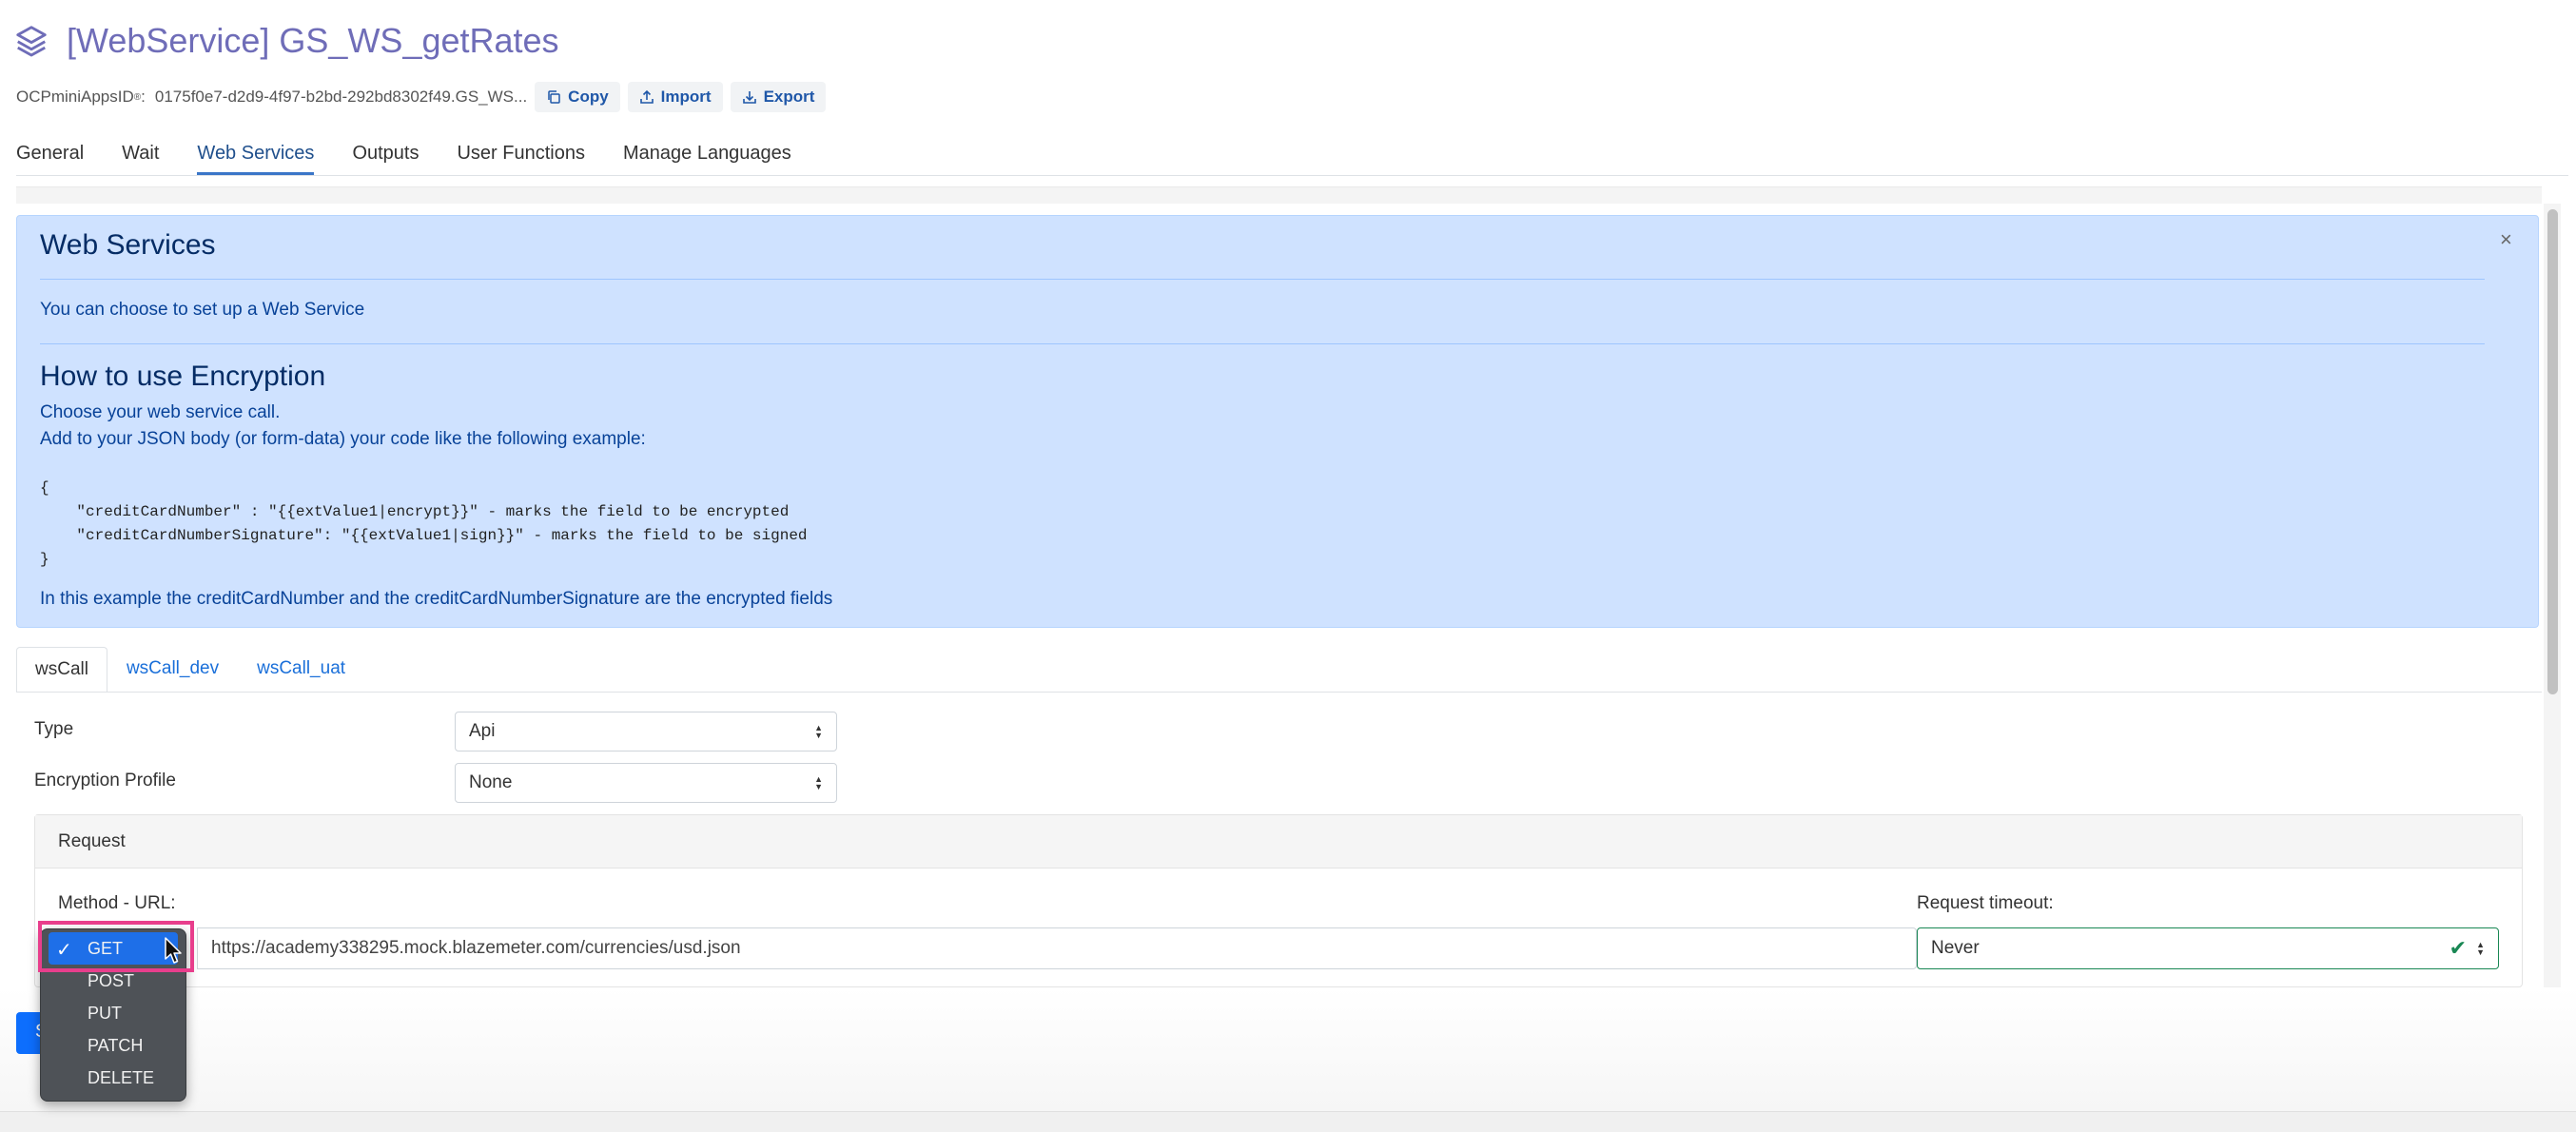 The image size is (2576, 1132). I want to click on copy-button-label: Copy, so click(588, 97).